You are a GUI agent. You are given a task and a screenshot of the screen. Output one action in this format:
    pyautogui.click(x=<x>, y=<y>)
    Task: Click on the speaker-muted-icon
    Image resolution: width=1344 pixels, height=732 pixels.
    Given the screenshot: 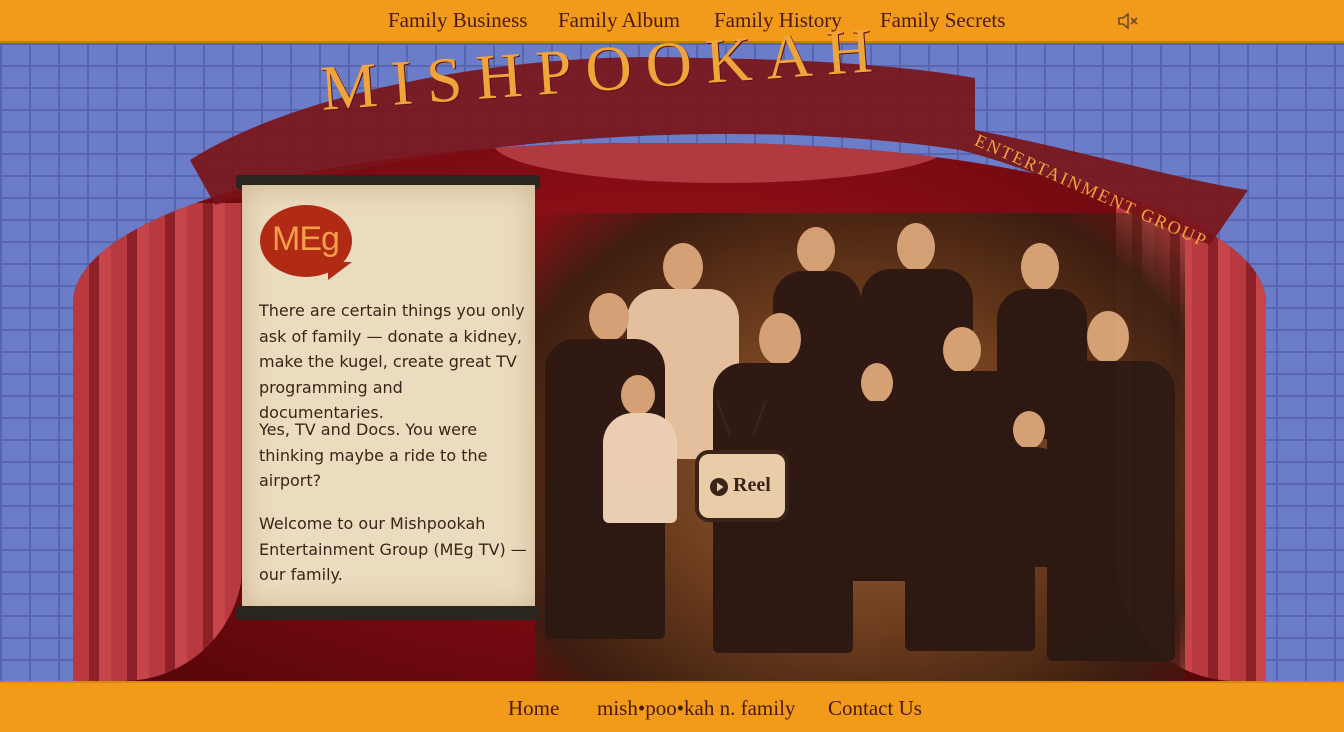 What is the action you would take?
    pyautogui.click(x=1128, y=21)
    